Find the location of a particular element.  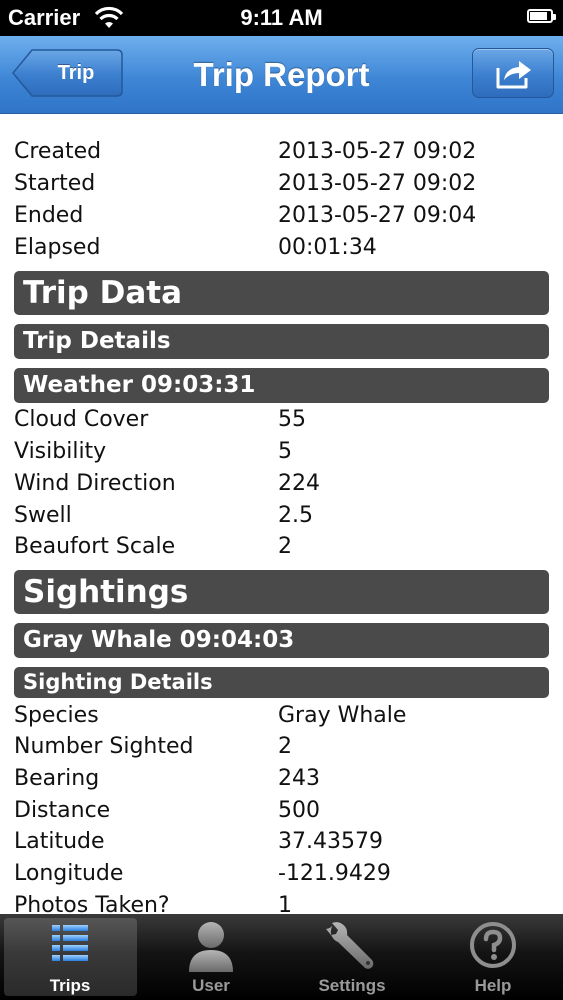

trip-info-row: Started 2013-05-27 09:02 is located at coordinates (284, 184).